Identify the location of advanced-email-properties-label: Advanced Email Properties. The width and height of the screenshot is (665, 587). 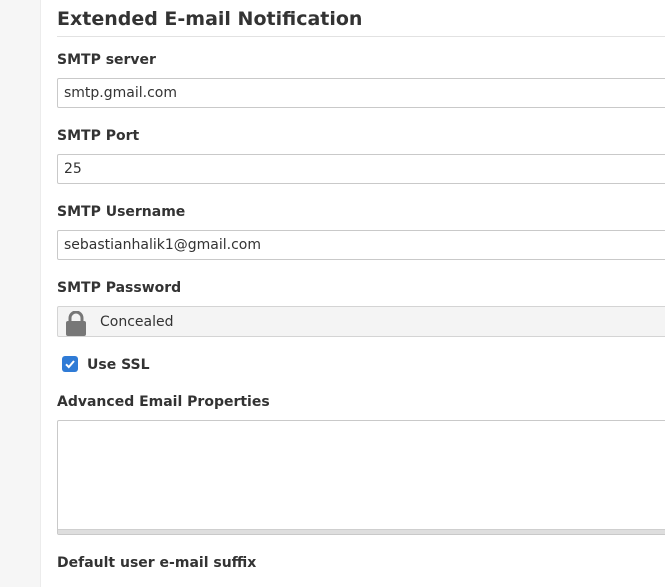
(163, 402).